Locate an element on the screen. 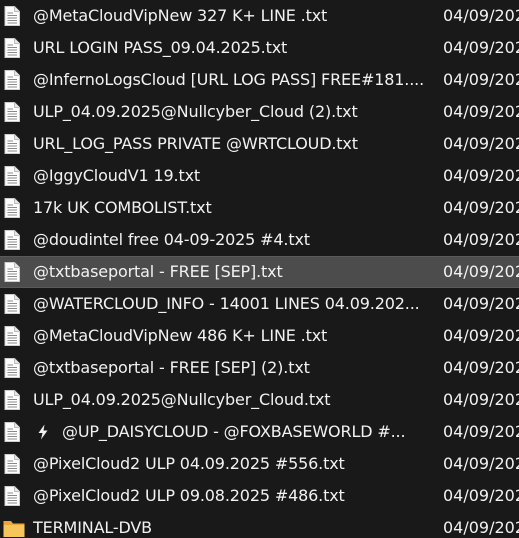 This screenshot has width=519, height=538. file-name: @MetaCloudVipNew 327 K+ LINE .txt is located at coordinates (180, 15).